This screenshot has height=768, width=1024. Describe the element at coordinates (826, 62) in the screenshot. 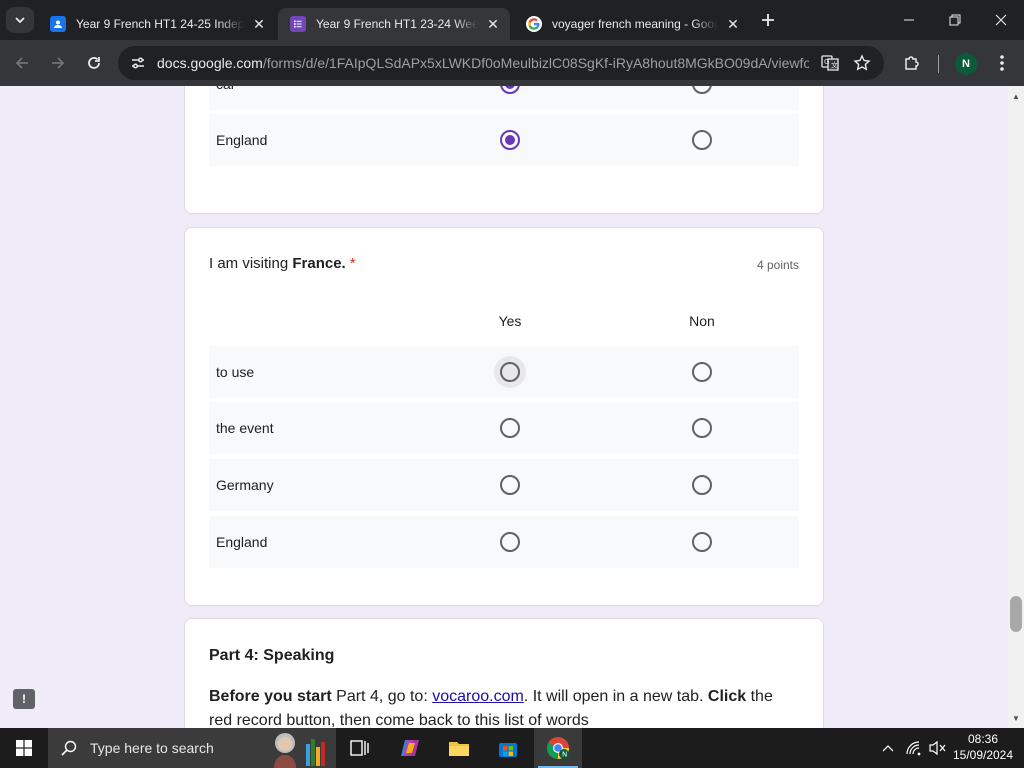

I see `svg-text: G` at that location.